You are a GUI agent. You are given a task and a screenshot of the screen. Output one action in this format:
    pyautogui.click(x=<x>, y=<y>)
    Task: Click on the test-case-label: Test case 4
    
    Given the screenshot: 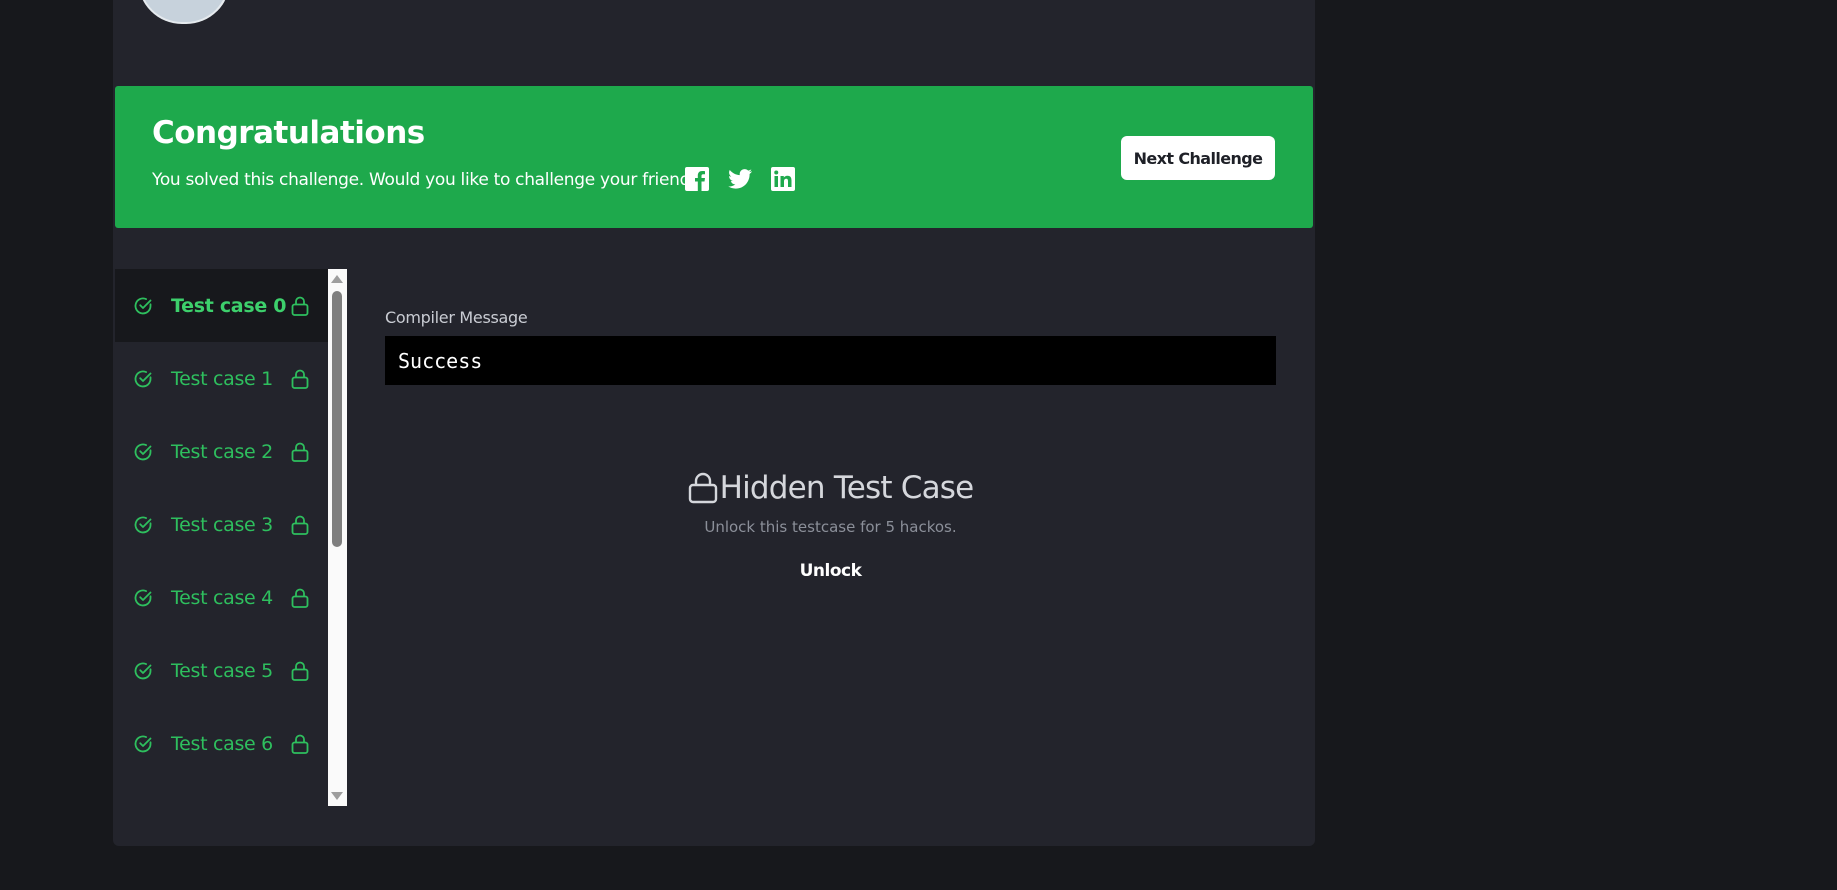 What is the action you would take?
    pyautogui.click(x=222, y=597)
    